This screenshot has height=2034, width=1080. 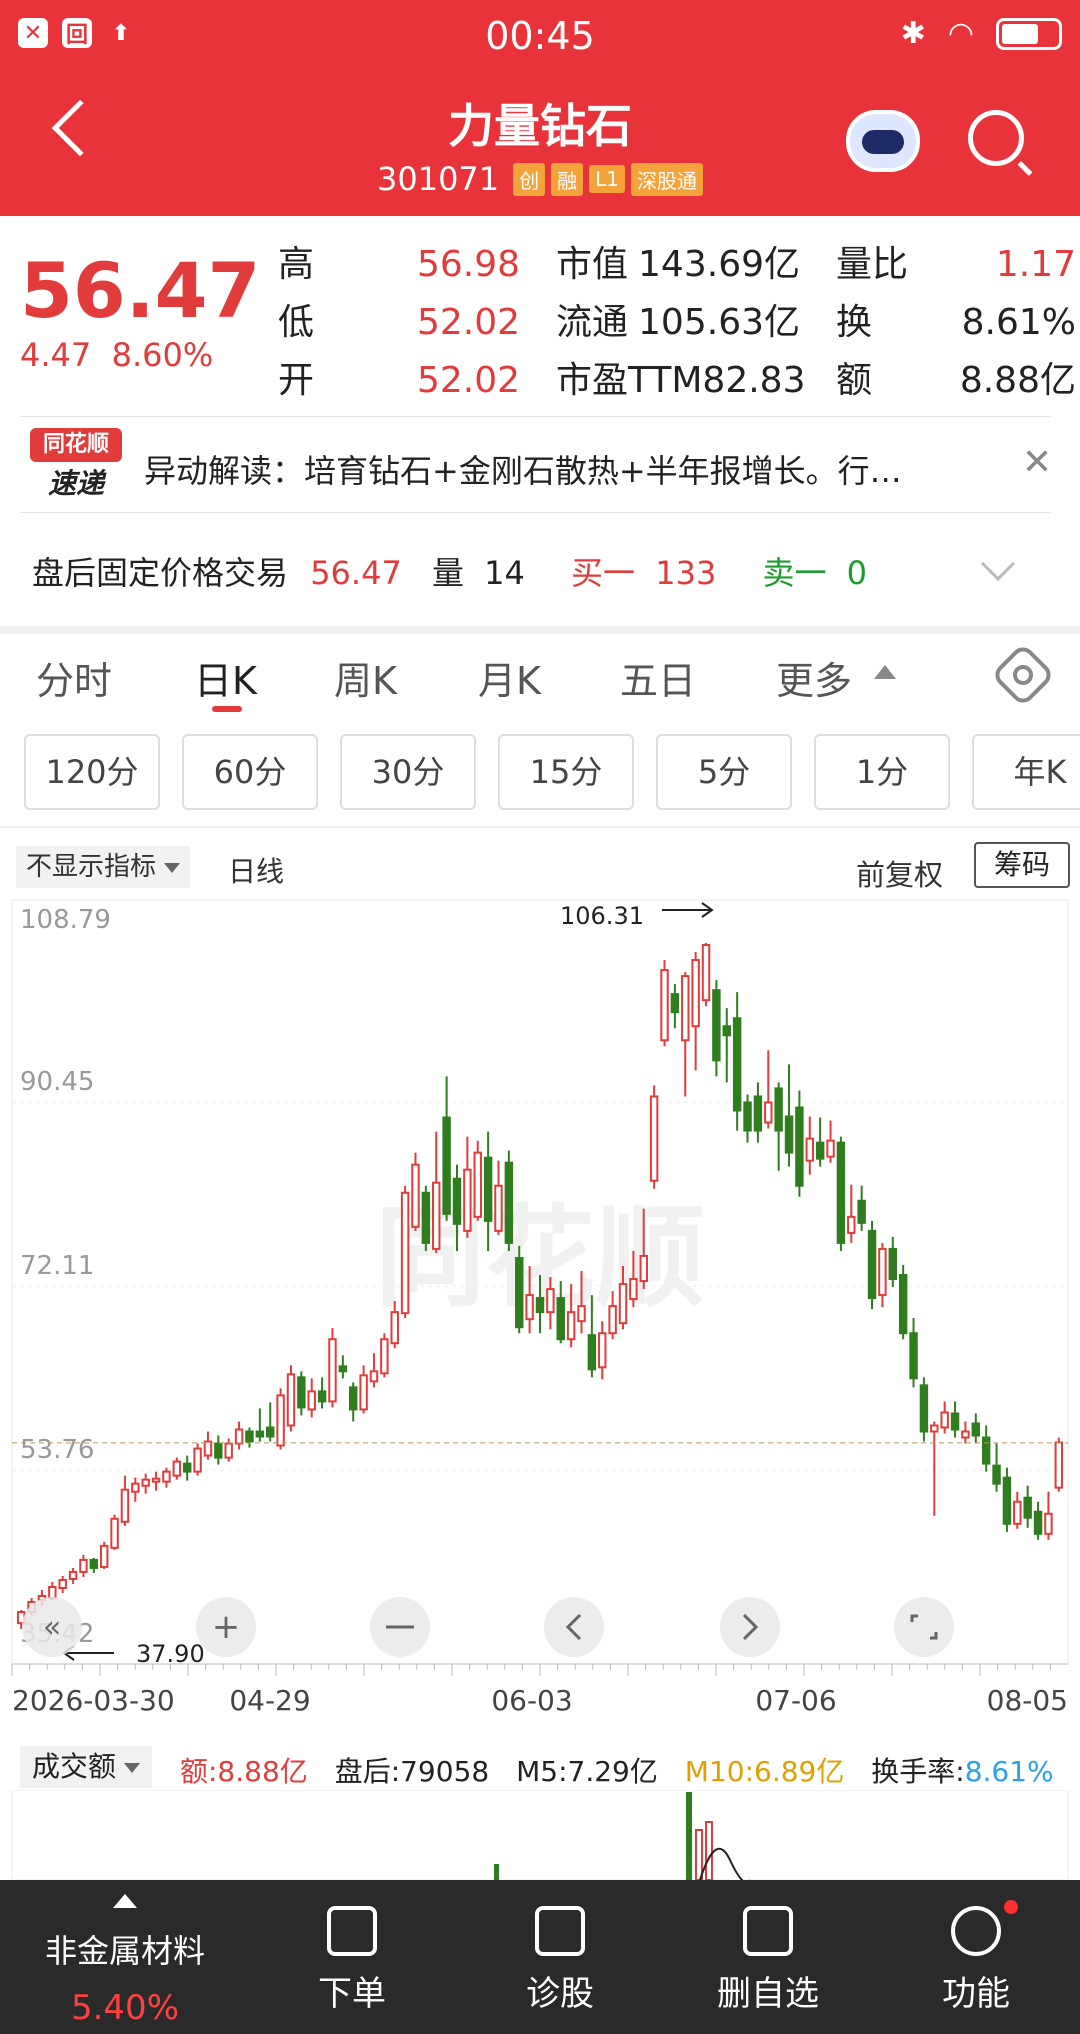 I want to click on buy1-value: 133, so click(x=686, y=573).